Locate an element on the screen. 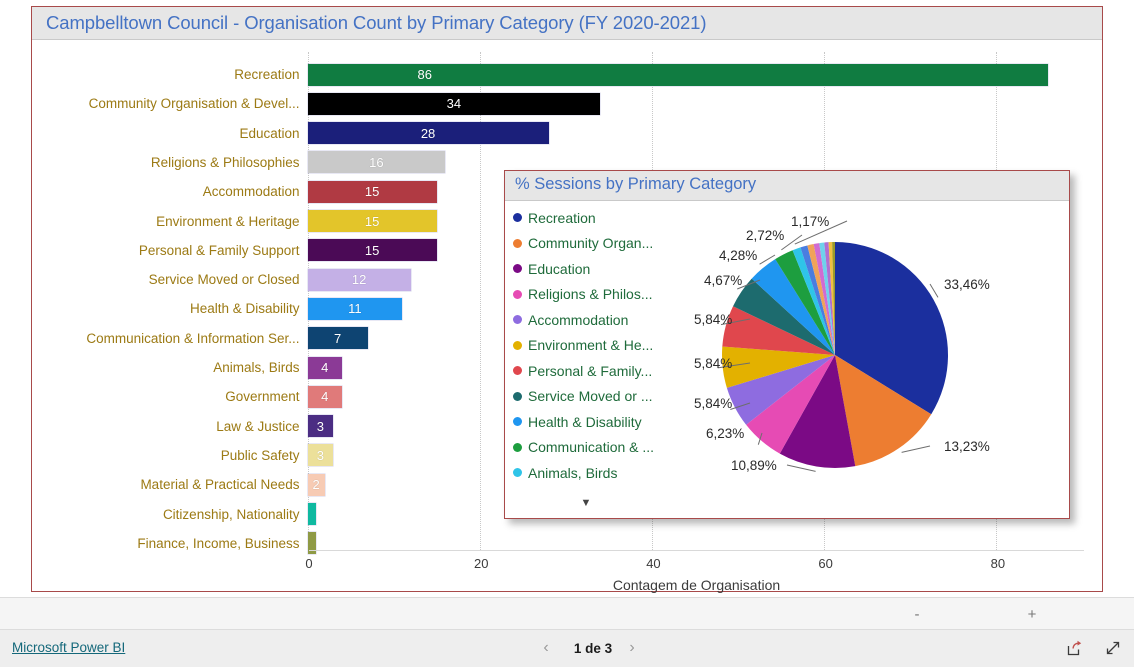 The width and height of the screenshot is (1134, 667). legend-label: Education is located at coordinates (559, 268).